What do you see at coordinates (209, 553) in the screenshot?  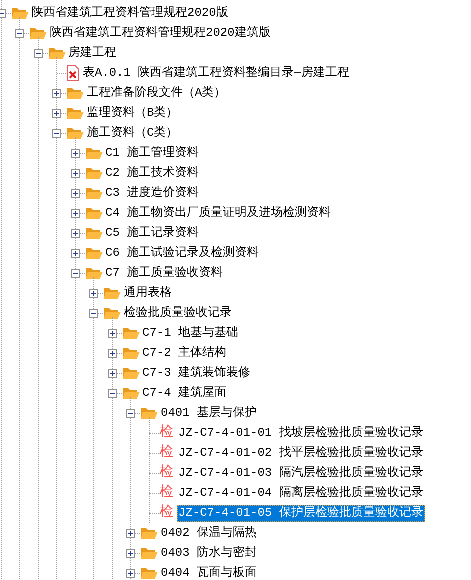 I see `tree-item: 0403 防水与密封` at bounding box center [209, 553].